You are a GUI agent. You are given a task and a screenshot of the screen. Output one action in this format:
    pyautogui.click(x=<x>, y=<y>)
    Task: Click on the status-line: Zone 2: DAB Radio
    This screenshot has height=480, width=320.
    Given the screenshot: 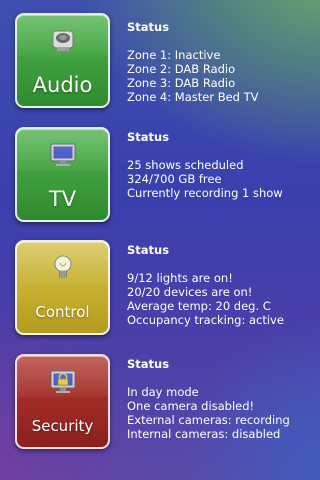 What is the action you would take?
    pyautogui.click(x=181, y=69)
    